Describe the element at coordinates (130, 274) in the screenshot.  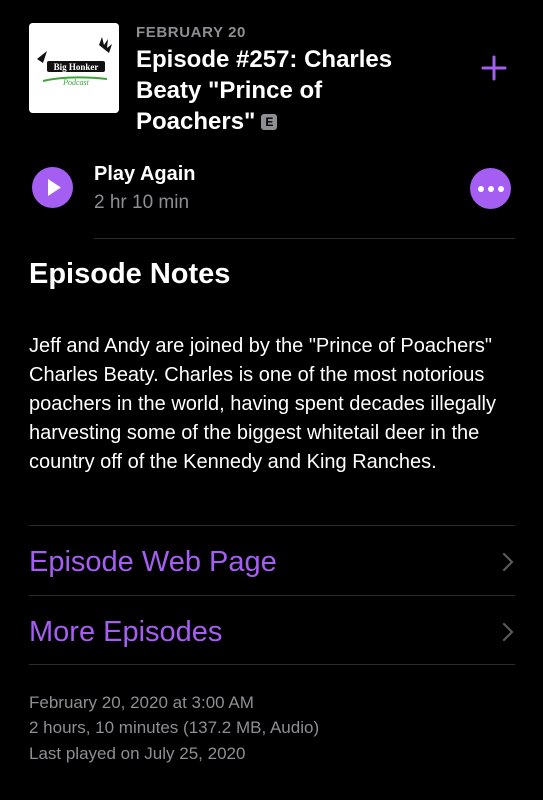
I see `episode-notes-heading: Episode Notes` at that location.